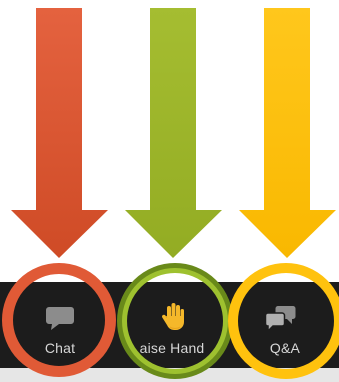 The height and width of the screenshot is (382, 339). Describe the element at coordinates (172, 316) in the screenshot. I see `raise-hand-icon` at that location.